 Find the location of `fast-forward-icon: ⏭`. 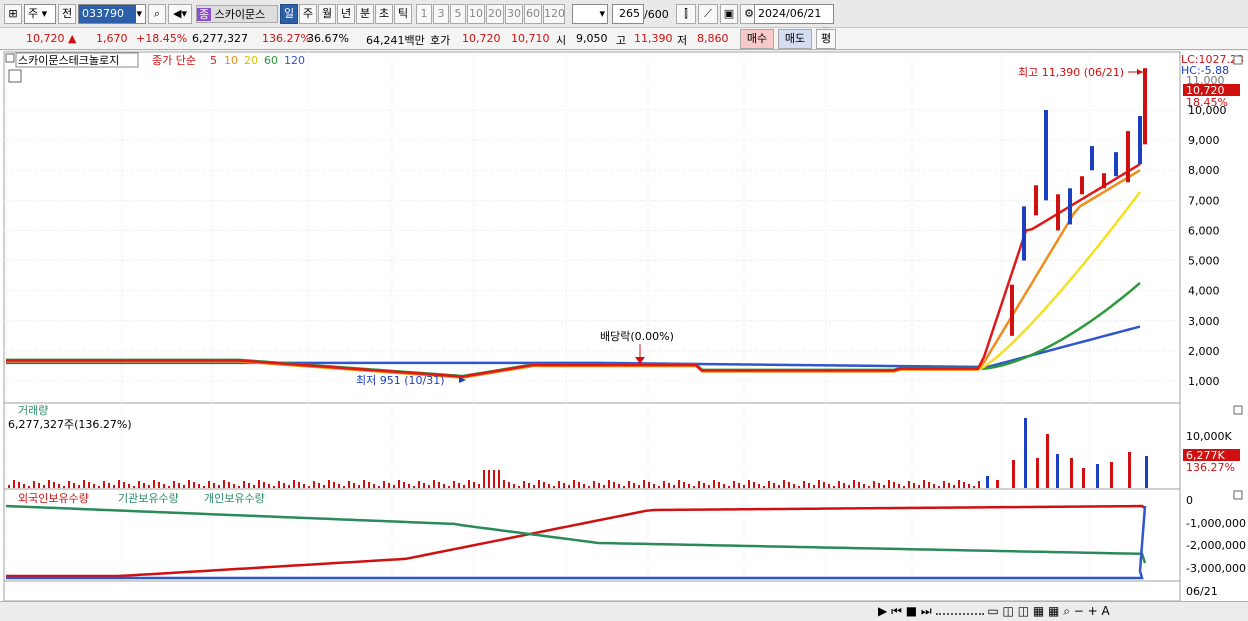

fast-forward-icon: ⏭ is located at coordinates (926, 611).